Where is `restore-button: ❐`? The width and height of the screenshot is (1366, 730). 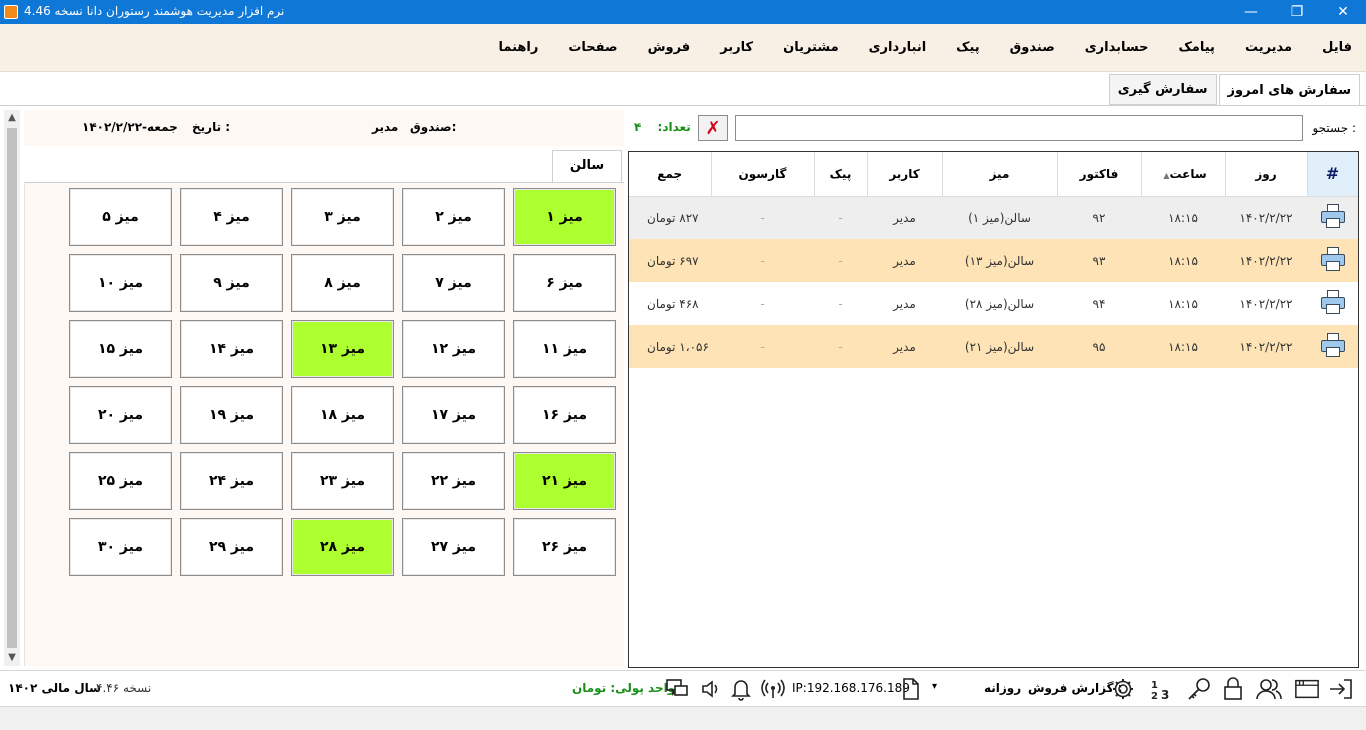 restore-button: ❐ is located at coordinates (1297, 12).